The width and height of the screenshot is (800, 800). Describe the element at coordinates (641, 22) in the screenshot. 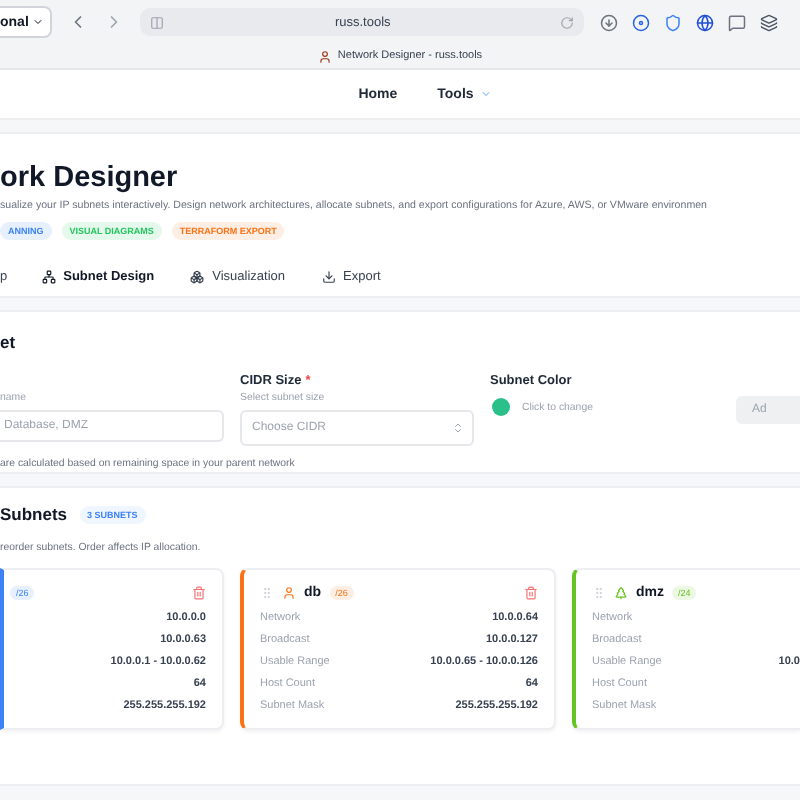

I see `disc-icon` at that location.